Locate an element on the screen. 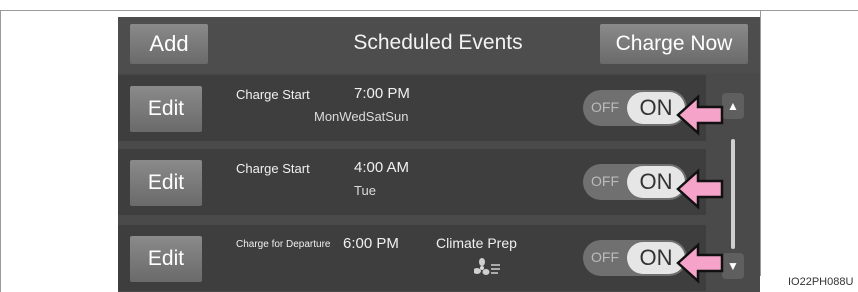 The width and height of the screenshot is (858, 292). climate-fan-icon is located at coordinates (487, 270).